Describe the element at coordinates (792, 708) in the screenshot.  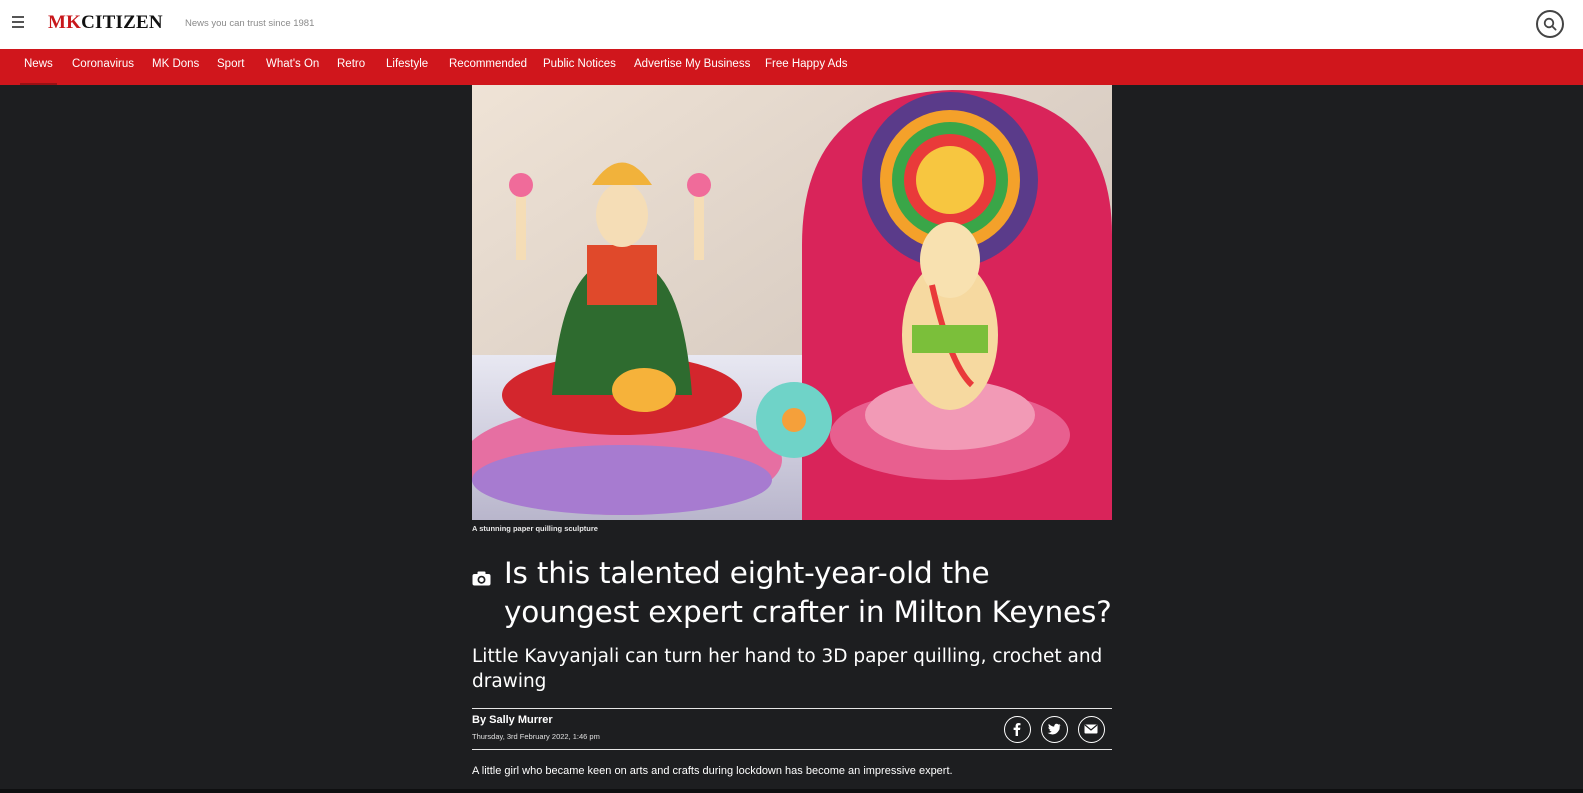
I see `divider-top` at that location.